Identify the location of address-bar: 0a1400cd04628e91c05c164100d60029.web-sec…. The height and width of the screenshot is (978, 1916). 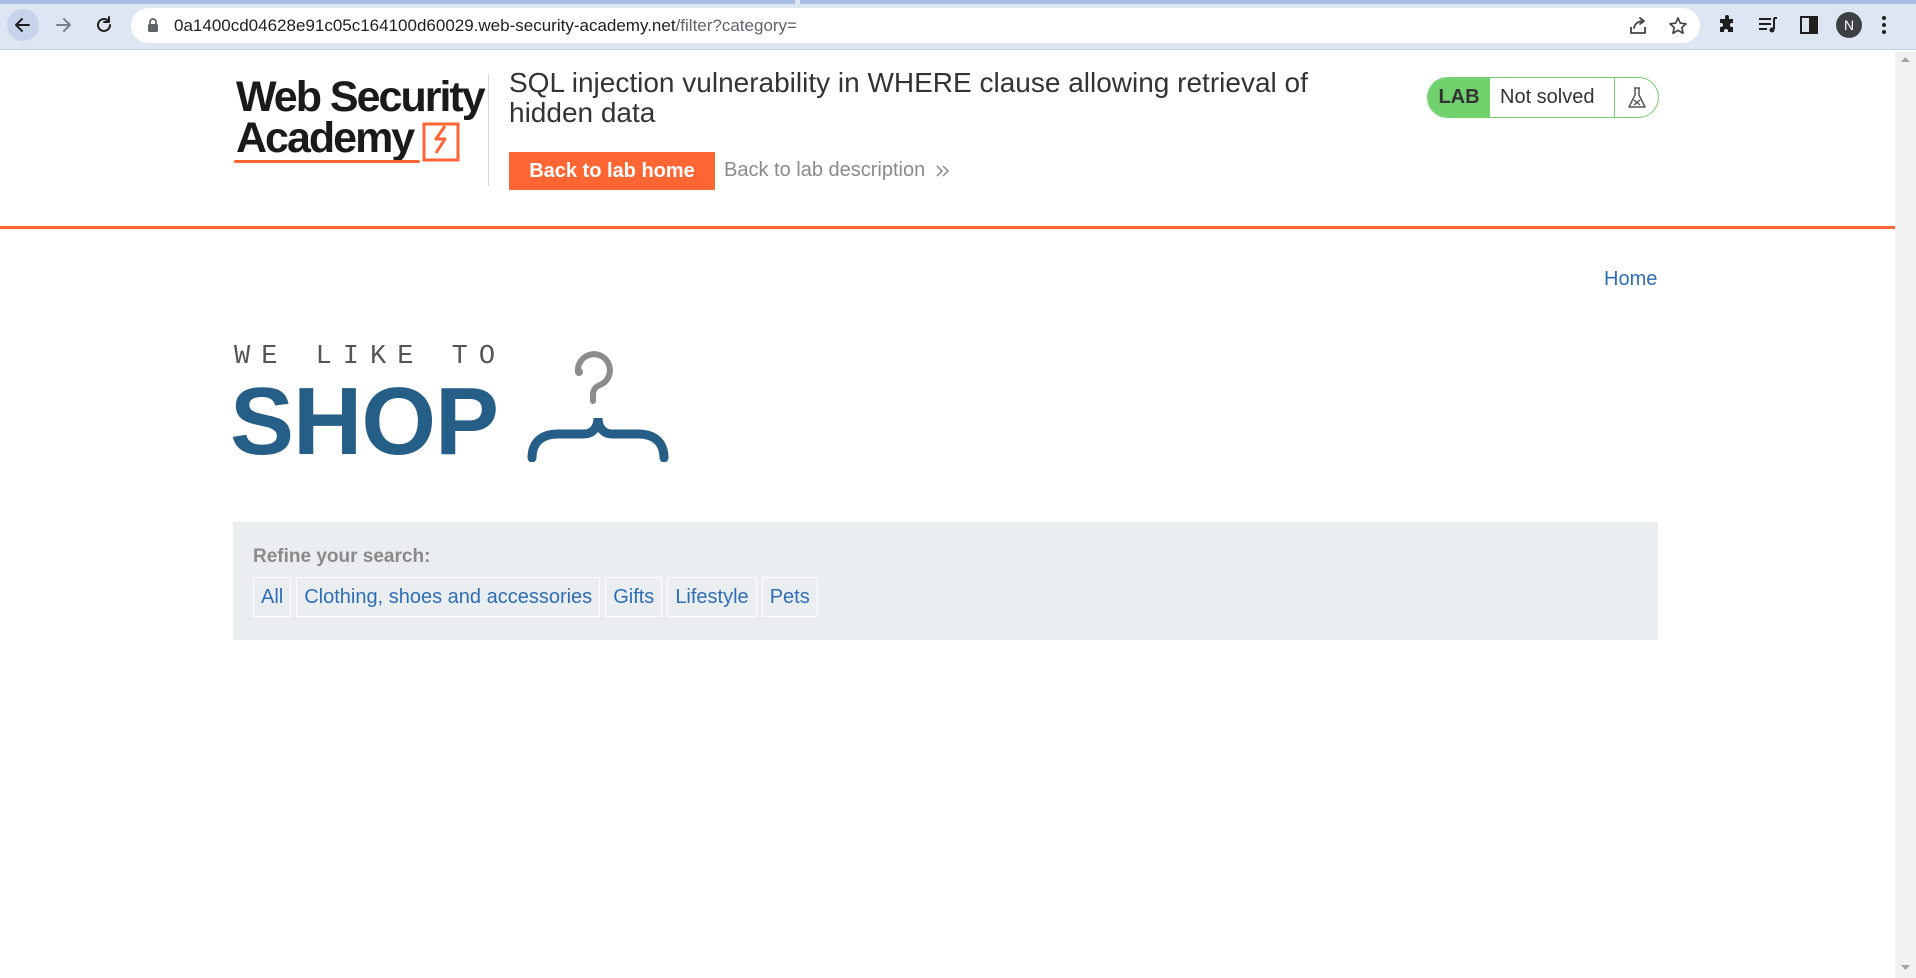
(915, 25).